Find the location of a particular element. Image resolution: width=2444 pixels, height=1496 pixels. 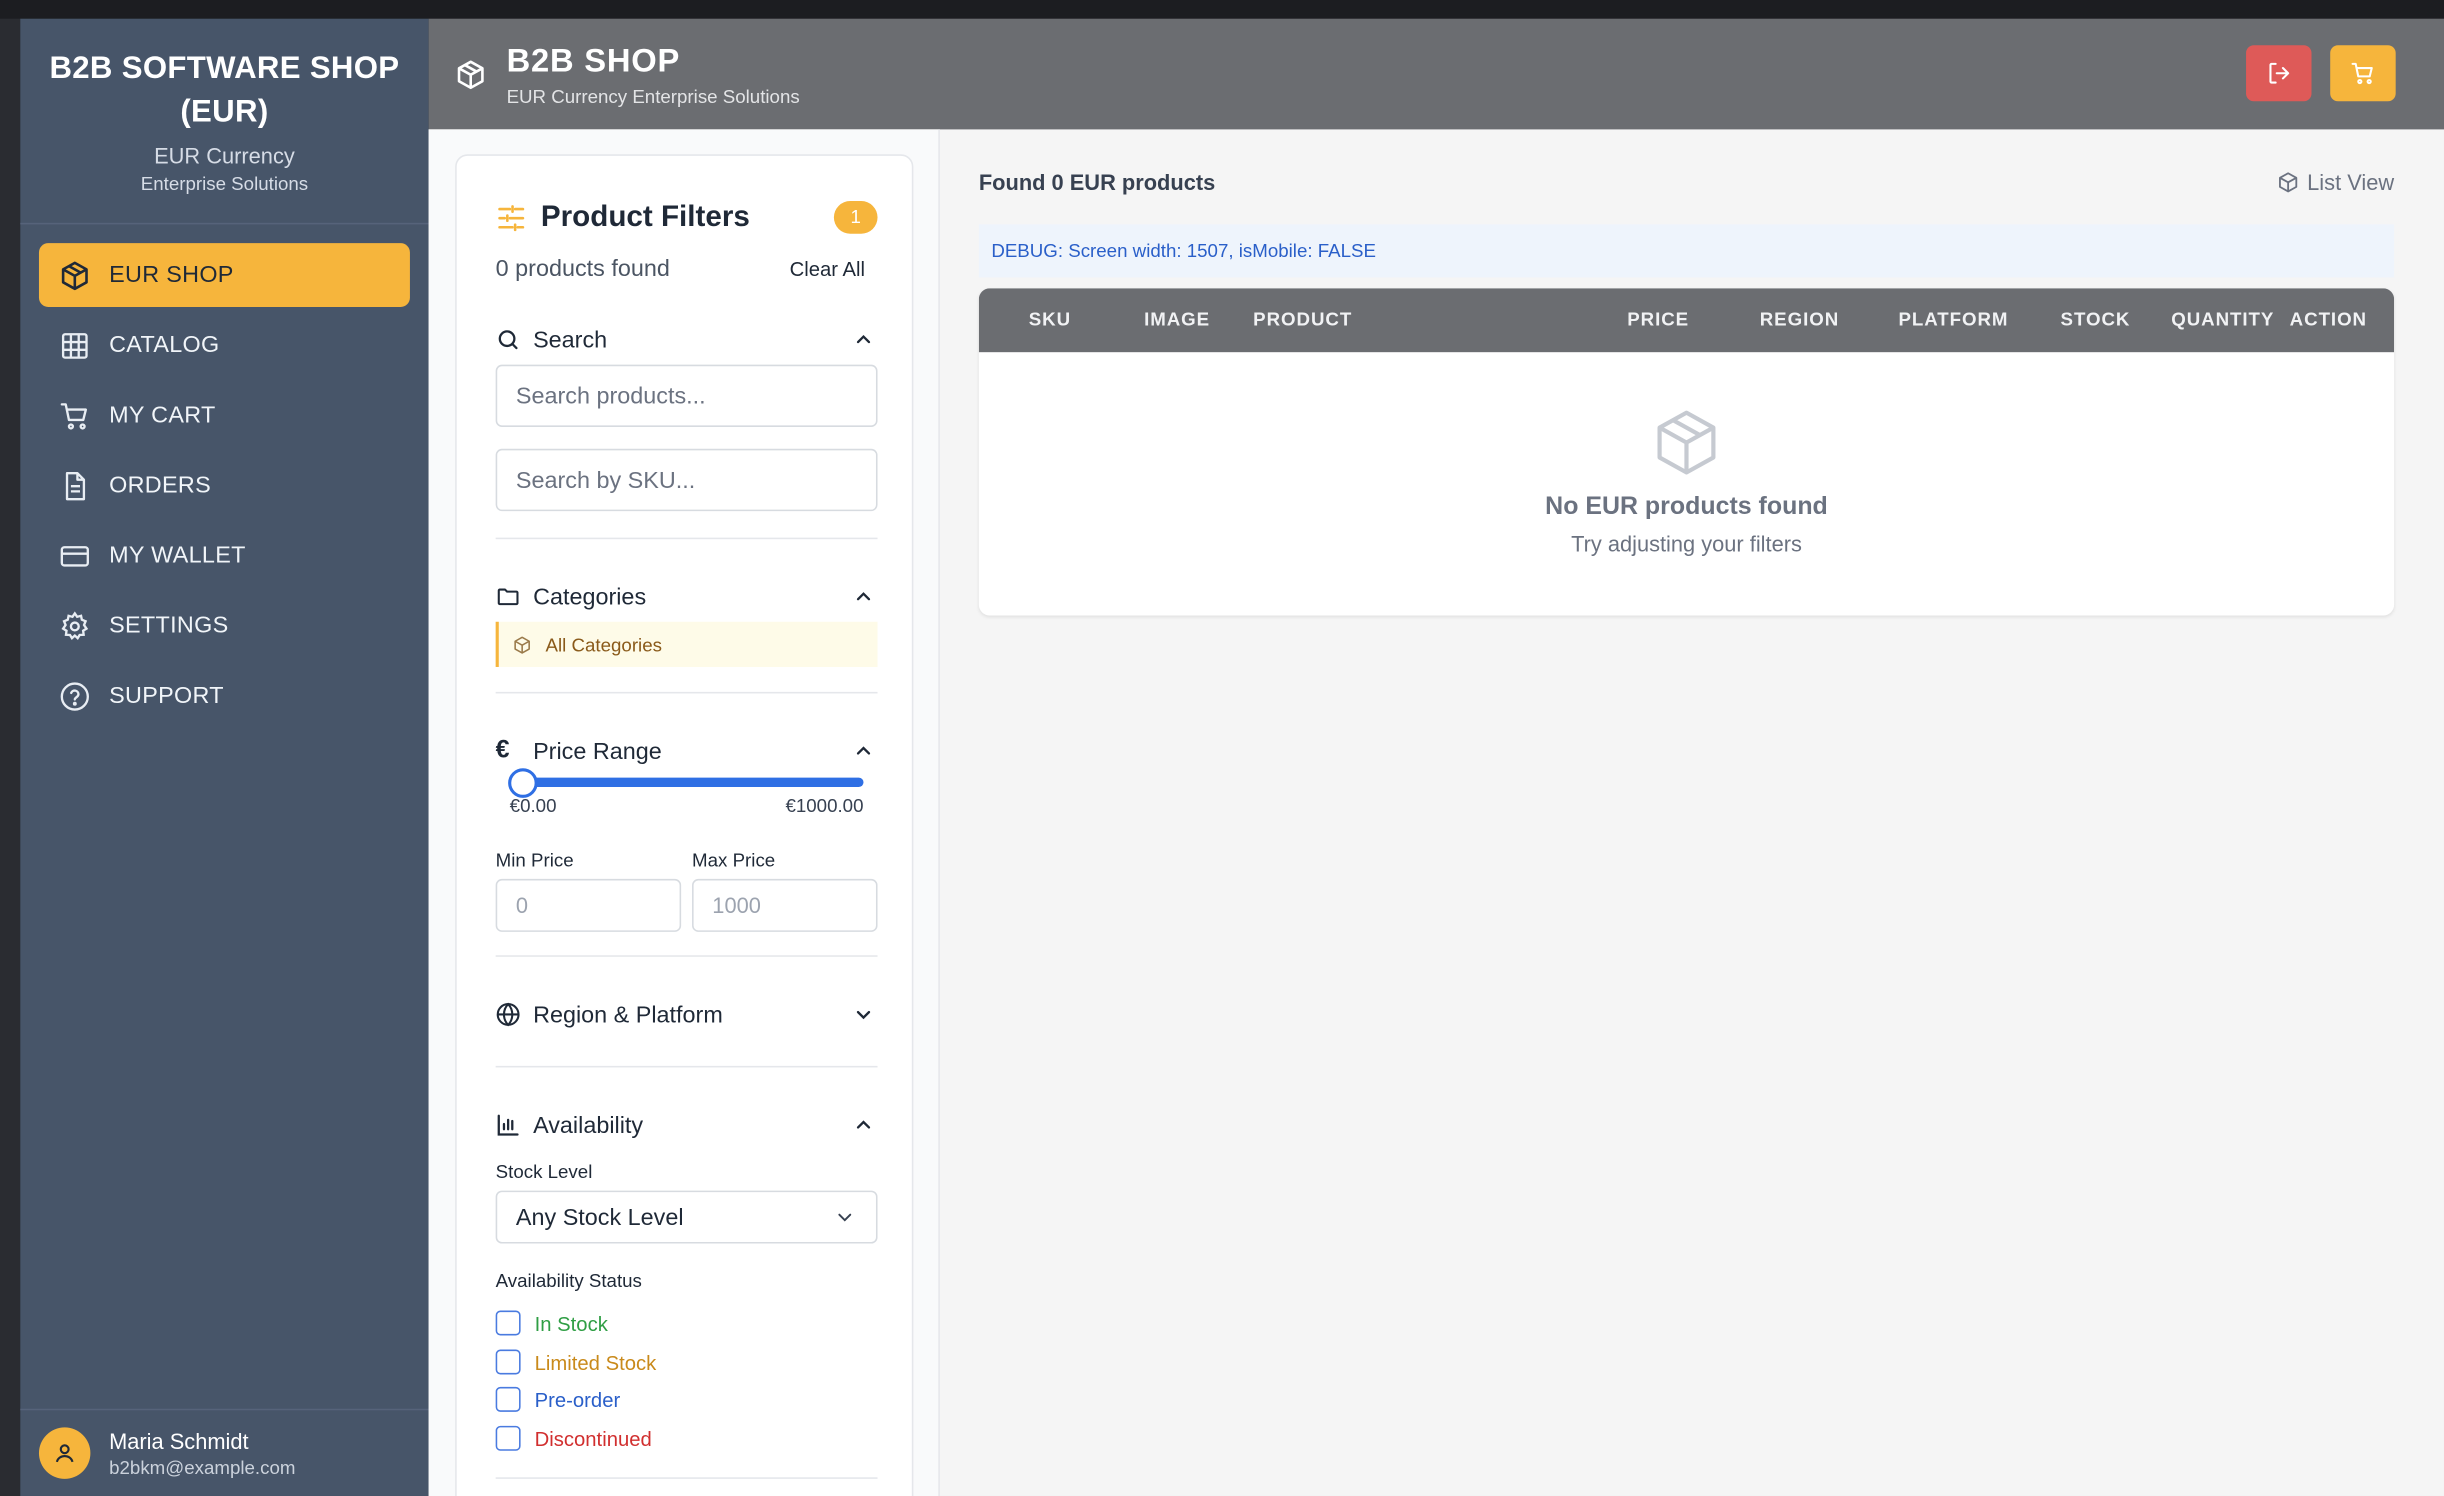

column-header-platform: PLATFORM is located at coordinates (1953, 320).